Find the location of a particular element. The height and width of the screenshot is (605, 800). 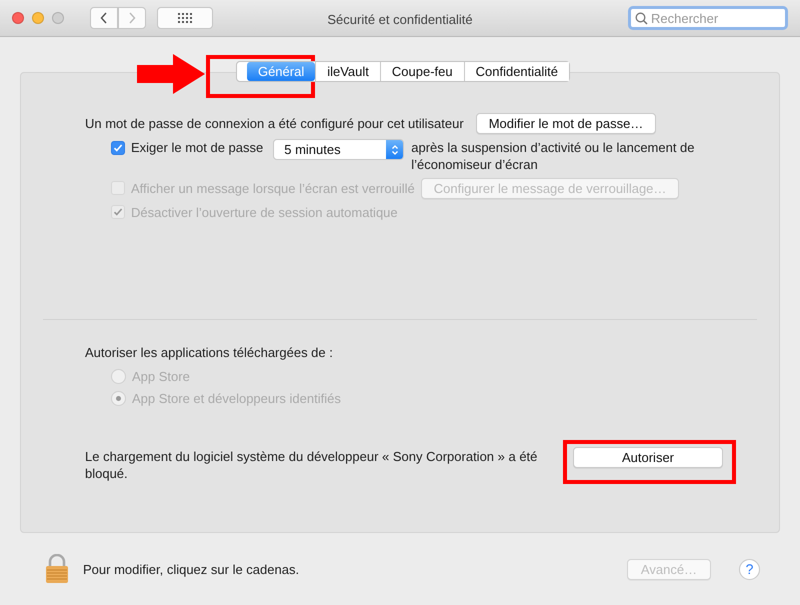

zoom-button is located at coordinates (58, 18).